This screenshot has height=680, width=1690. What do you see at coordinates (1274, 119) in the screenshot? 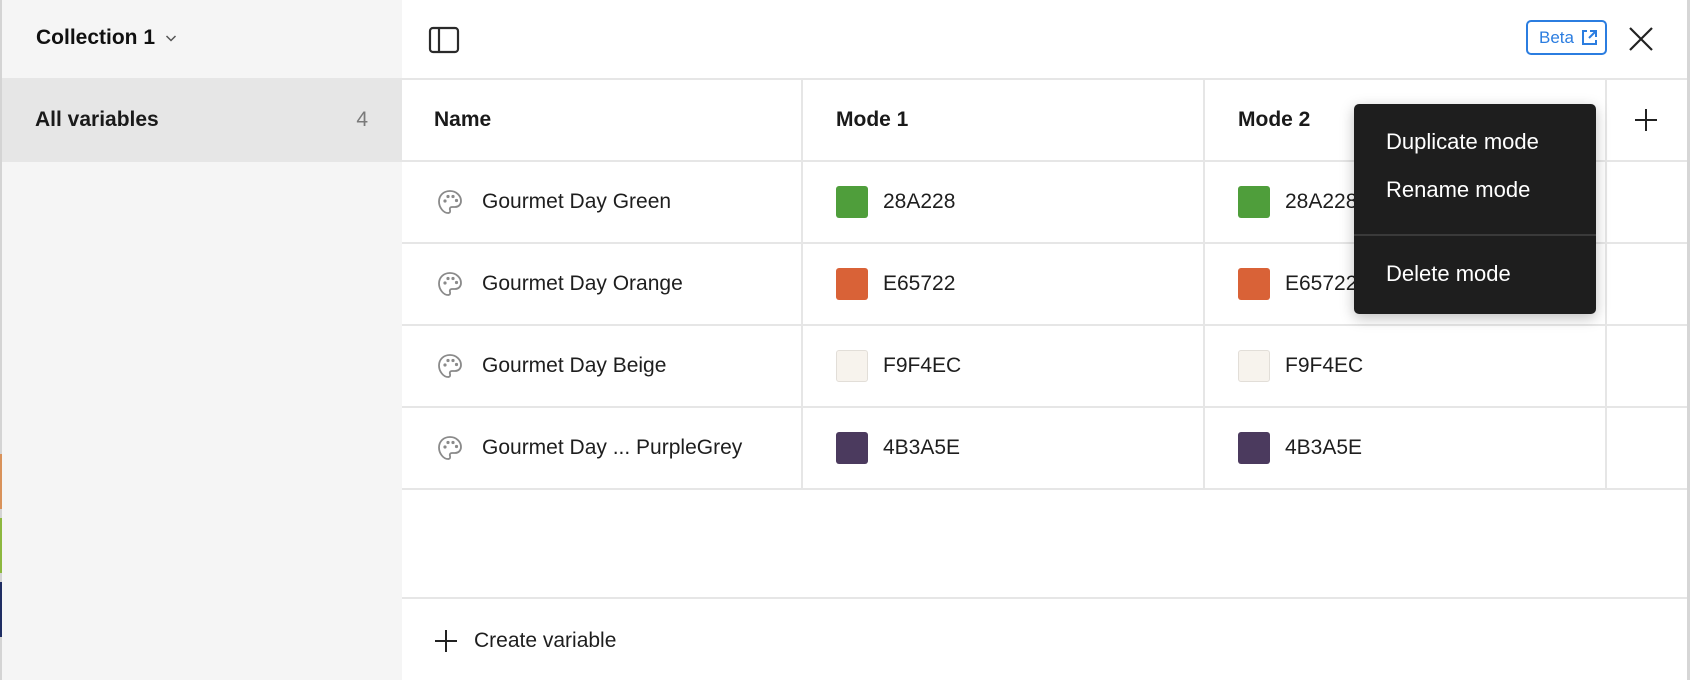
I see `header-mode-2-label: Mode 2` at bounding box center [1274, 119].